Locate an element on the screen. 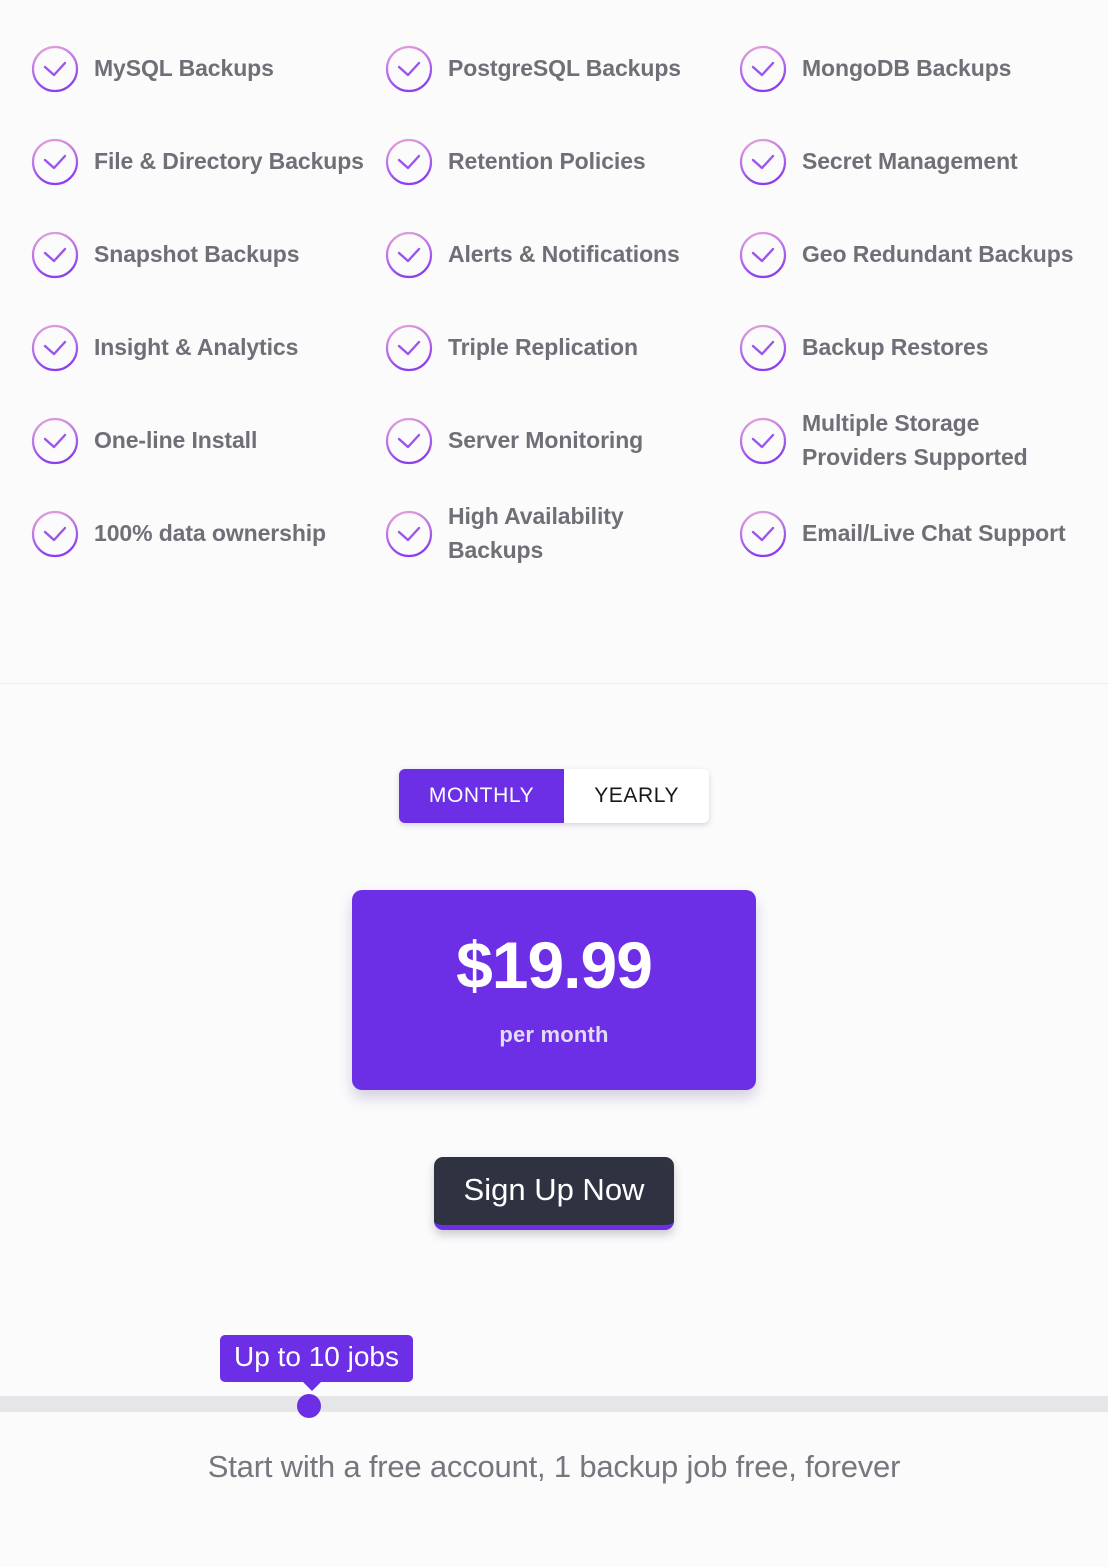  feature-item: Triple Replication is located at coordinates (561, 347).